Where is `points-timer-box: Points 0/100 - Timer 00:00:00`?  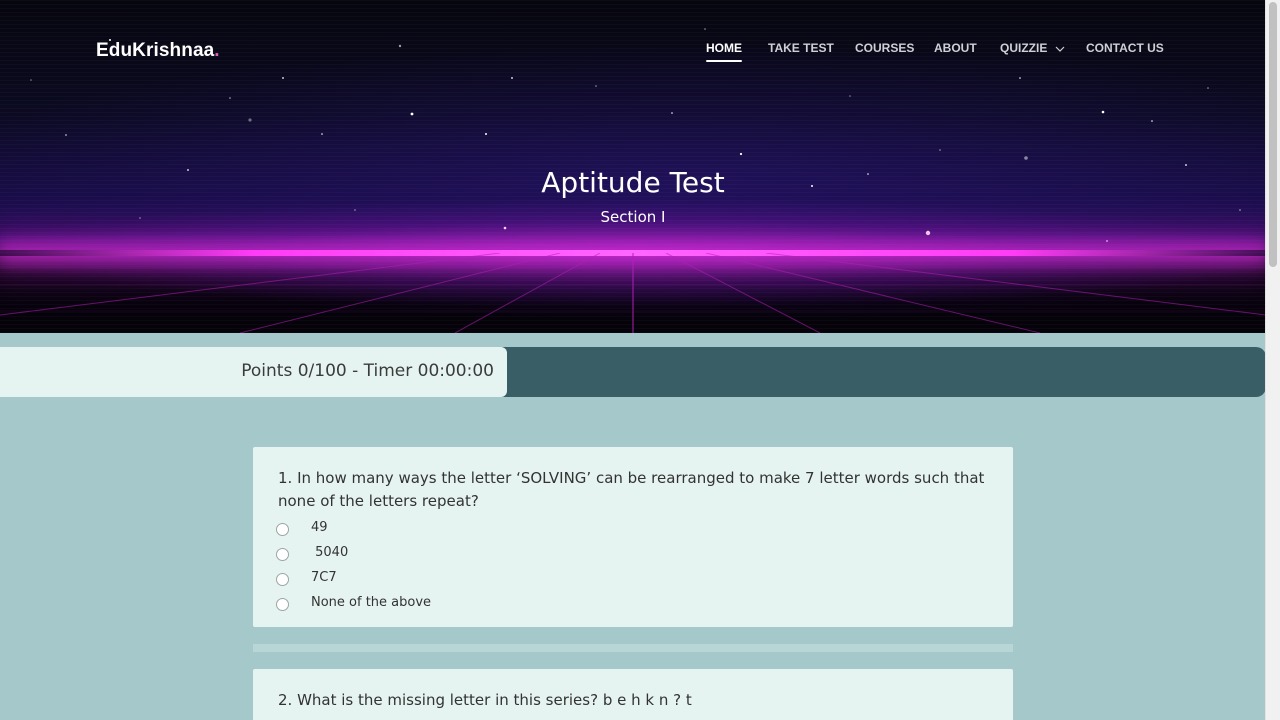 points-timer-box: Points 0/100 - Timer 00:00:00 is located at coordinates (253, 372).